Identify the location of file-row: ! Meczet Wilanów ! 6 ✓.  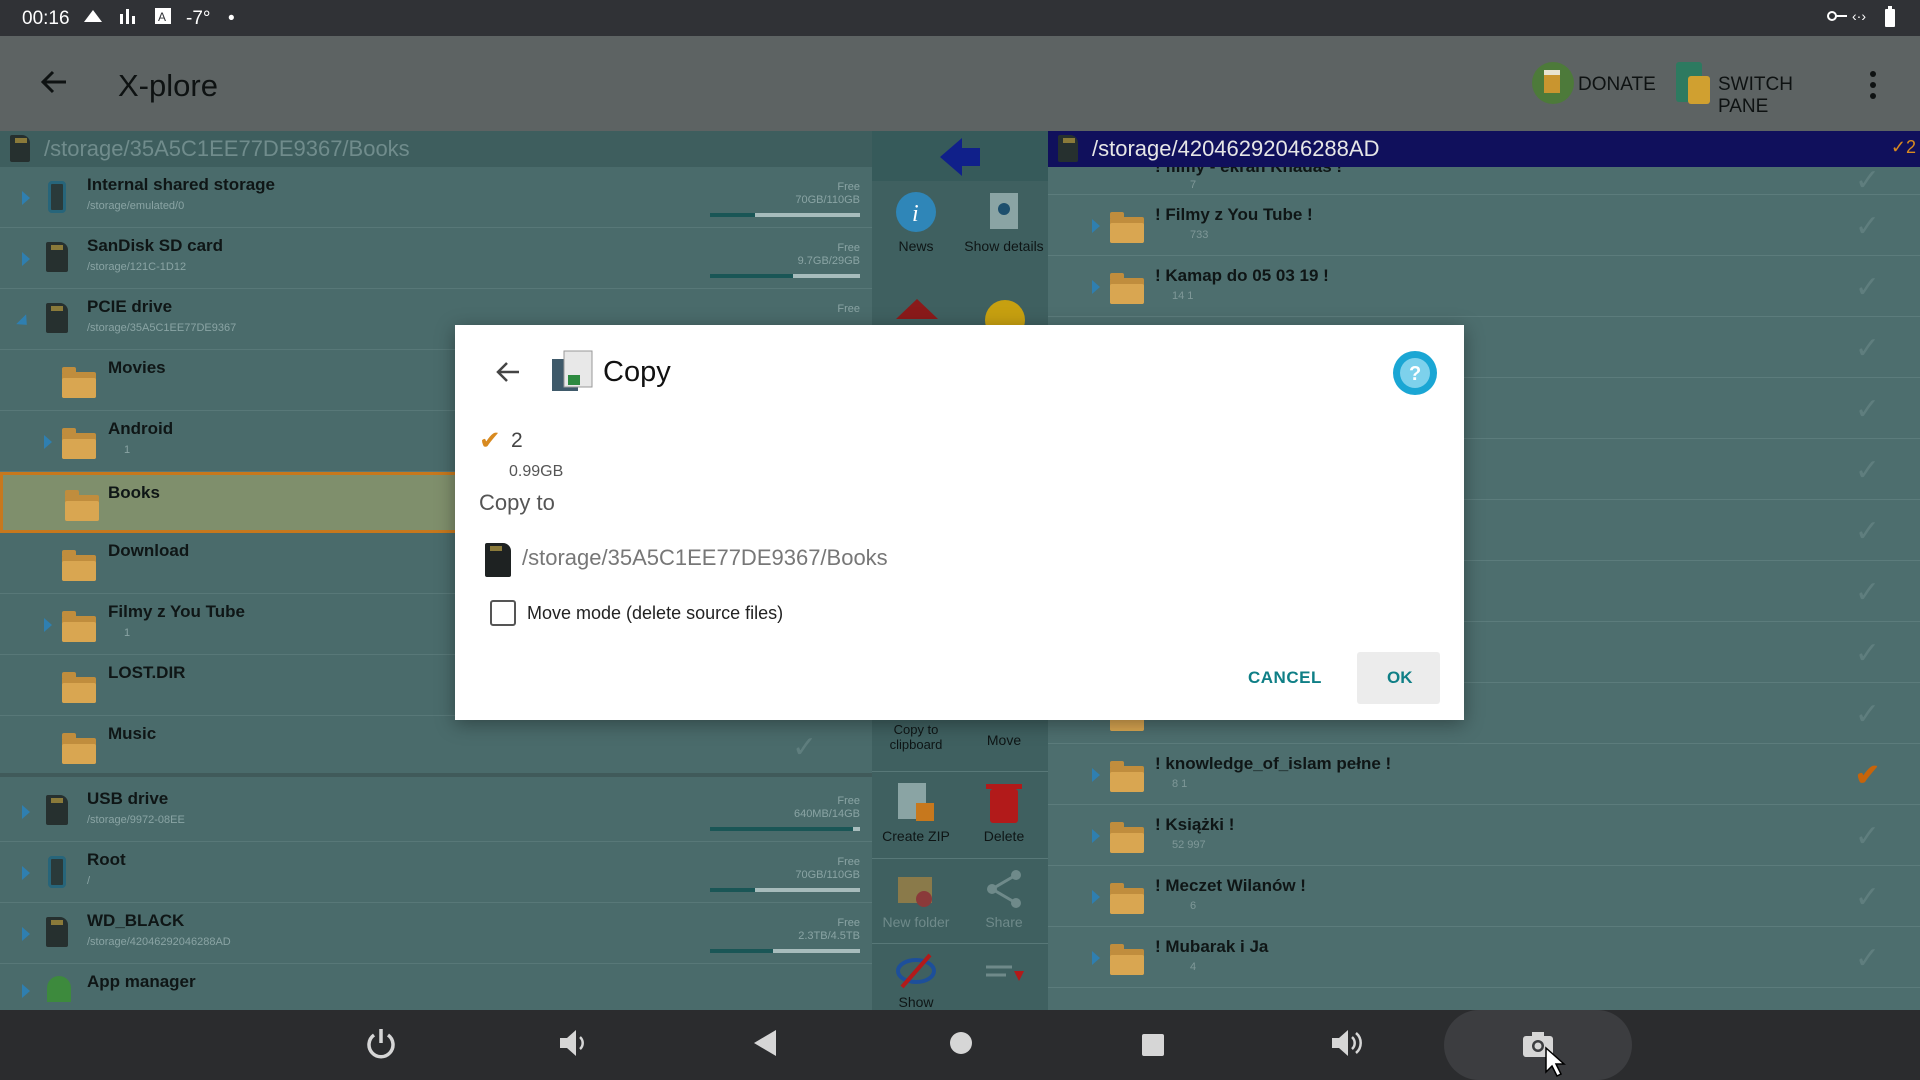
(1484, 896).